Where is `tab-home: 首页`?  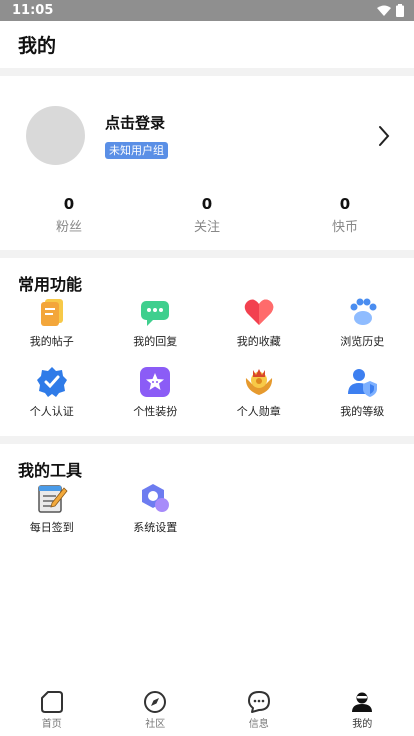
tab-home: 首页 is located at coordinates (52, 710).